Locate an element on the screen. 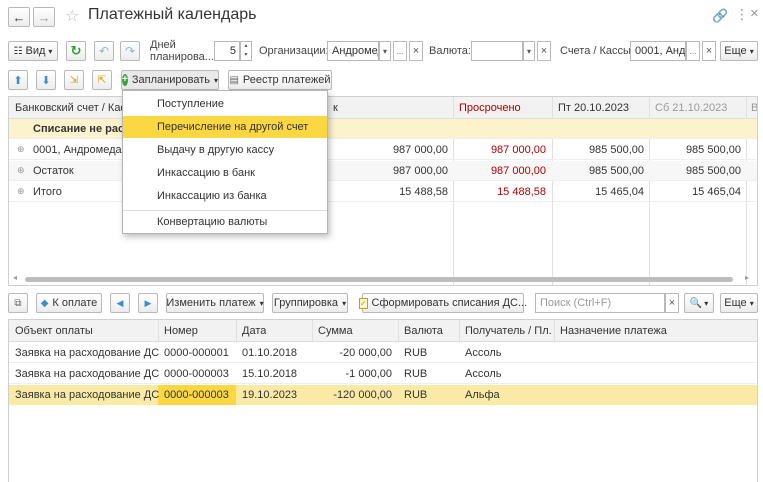 Image resolution: width=763 pixels, height=482 pixels. tree-icon: ⇱ is located at coordinates (102, 80).